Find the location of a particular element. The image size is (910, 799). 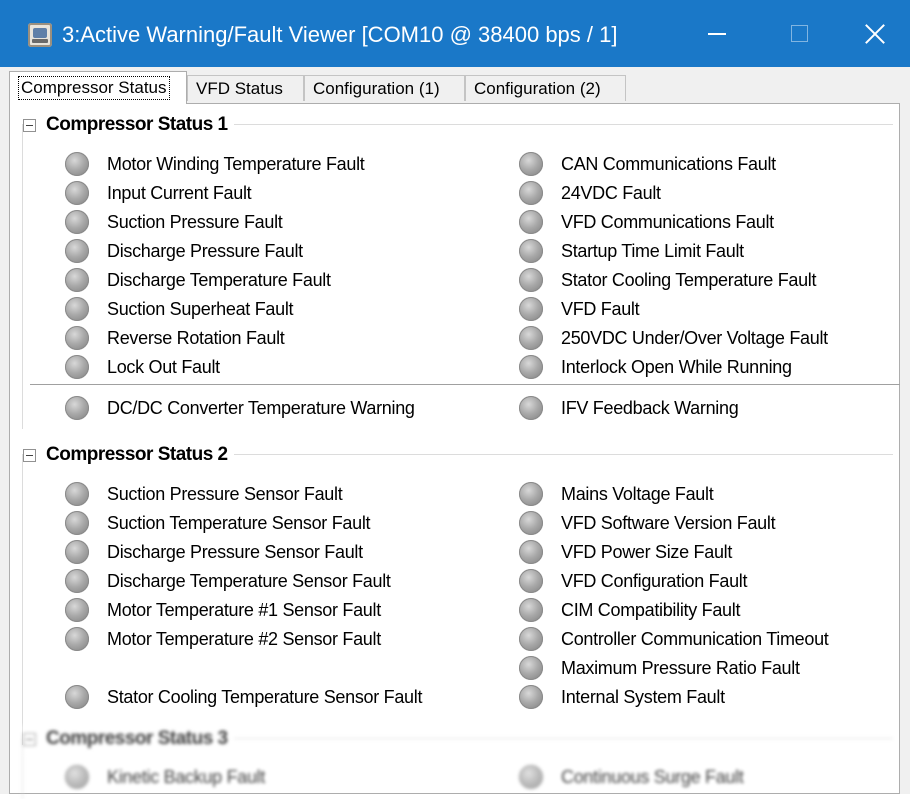

fault-label: Reverse Rotation Fault is located at coordinates (196, 337).